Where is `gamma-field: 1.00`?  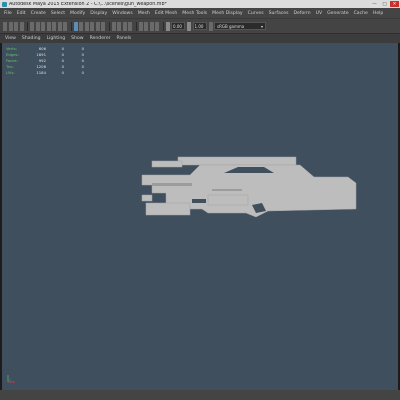
gamma-field: 1.00 is located at coordinates (199, 26).